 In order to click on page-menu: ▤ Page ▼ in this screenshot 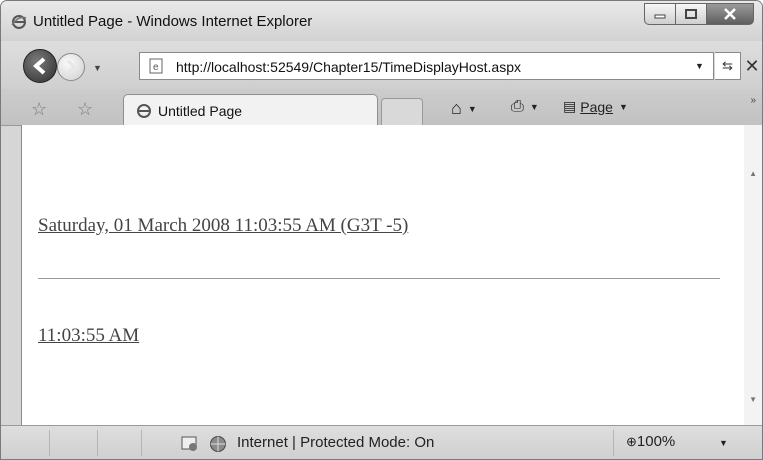, I will do `click(595, 106)`.